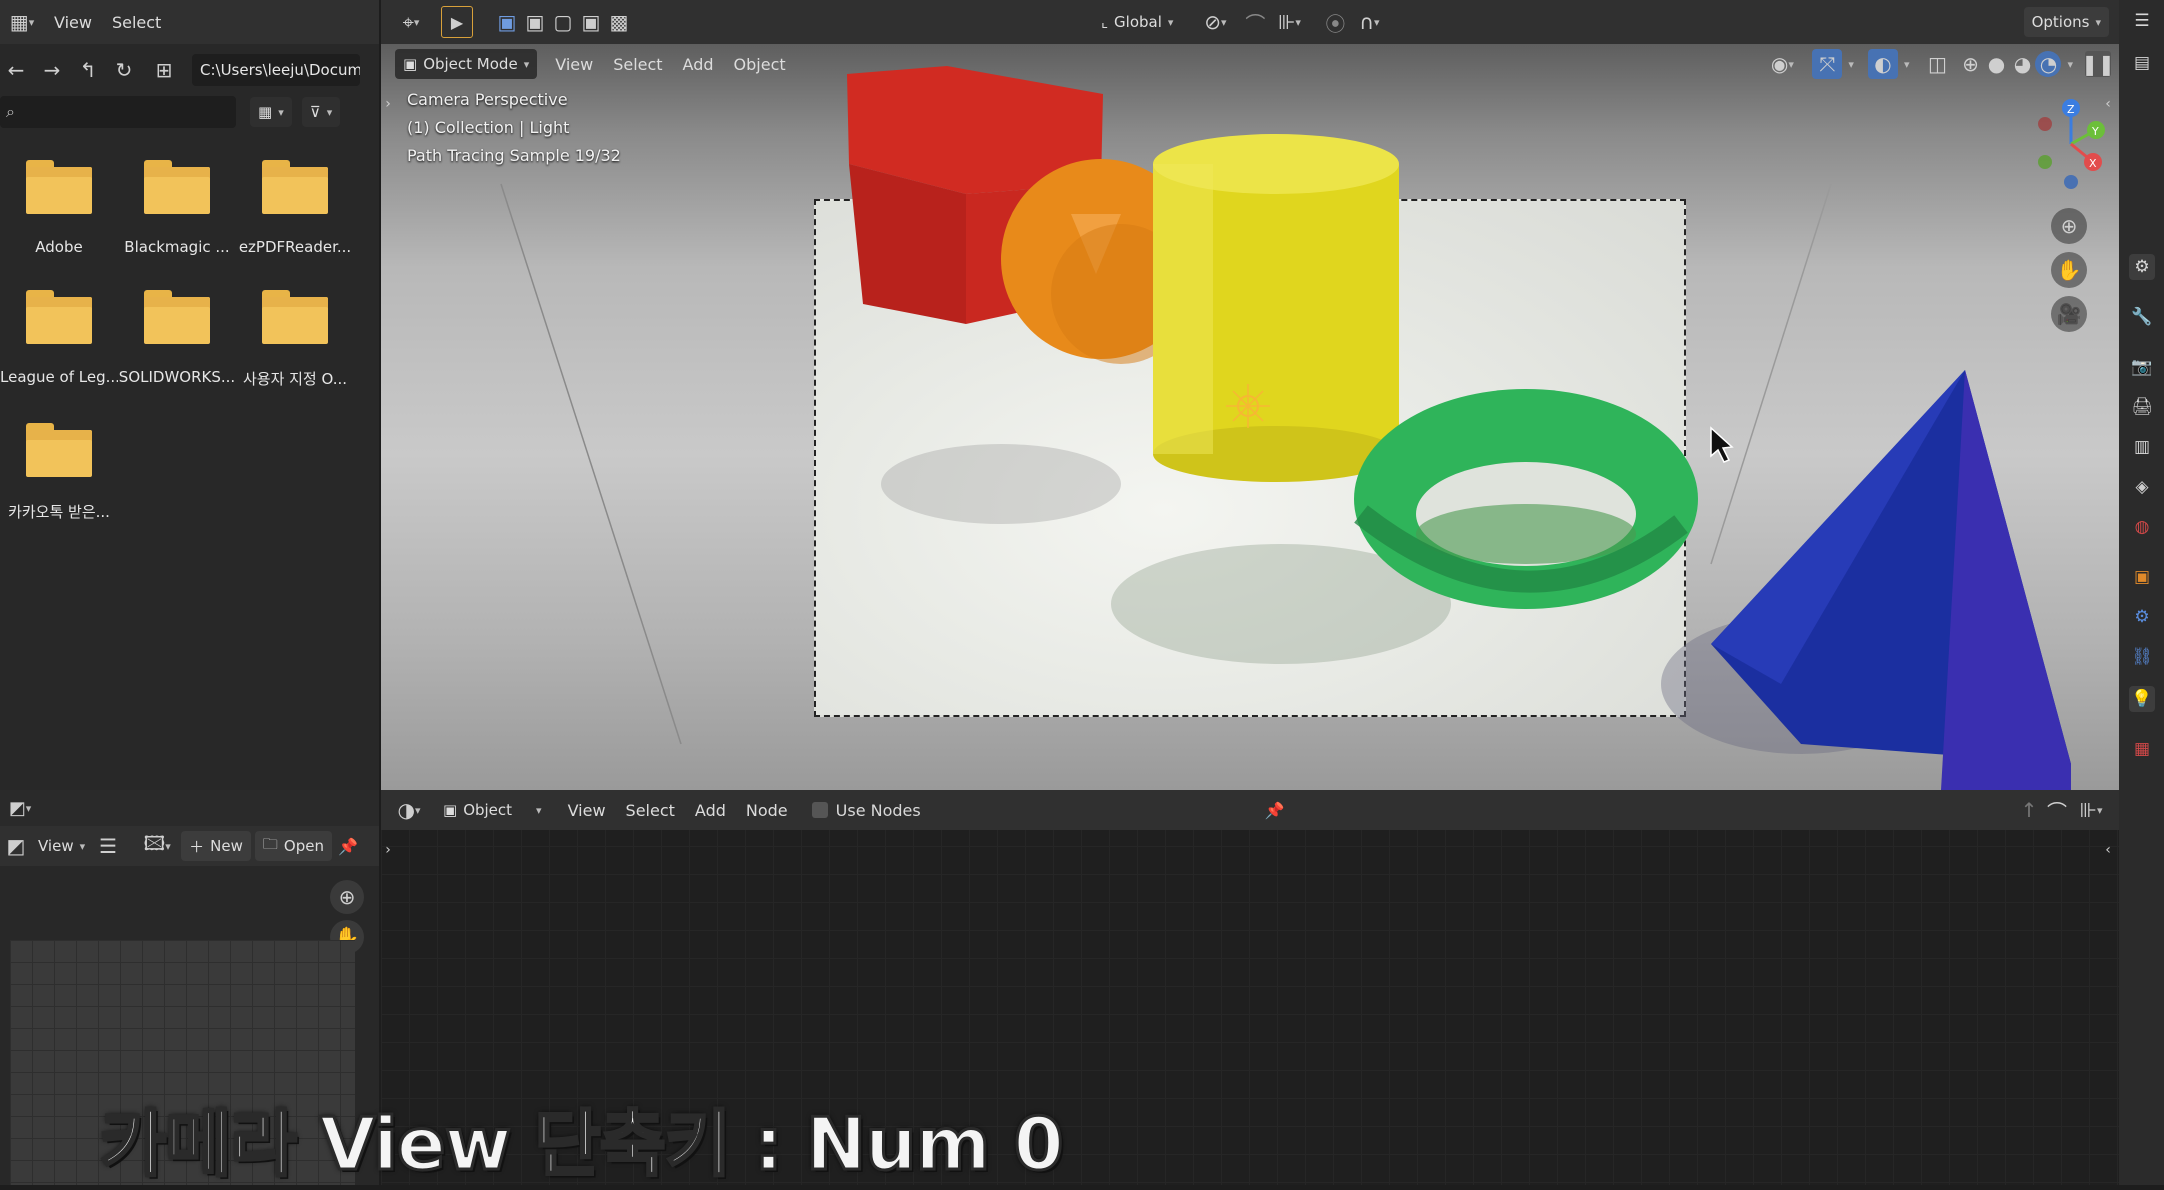  Describe the element at coordinates (1289, 22) in the screenshot. I see `snap-target-icon: ⊪ ▾` at that location.